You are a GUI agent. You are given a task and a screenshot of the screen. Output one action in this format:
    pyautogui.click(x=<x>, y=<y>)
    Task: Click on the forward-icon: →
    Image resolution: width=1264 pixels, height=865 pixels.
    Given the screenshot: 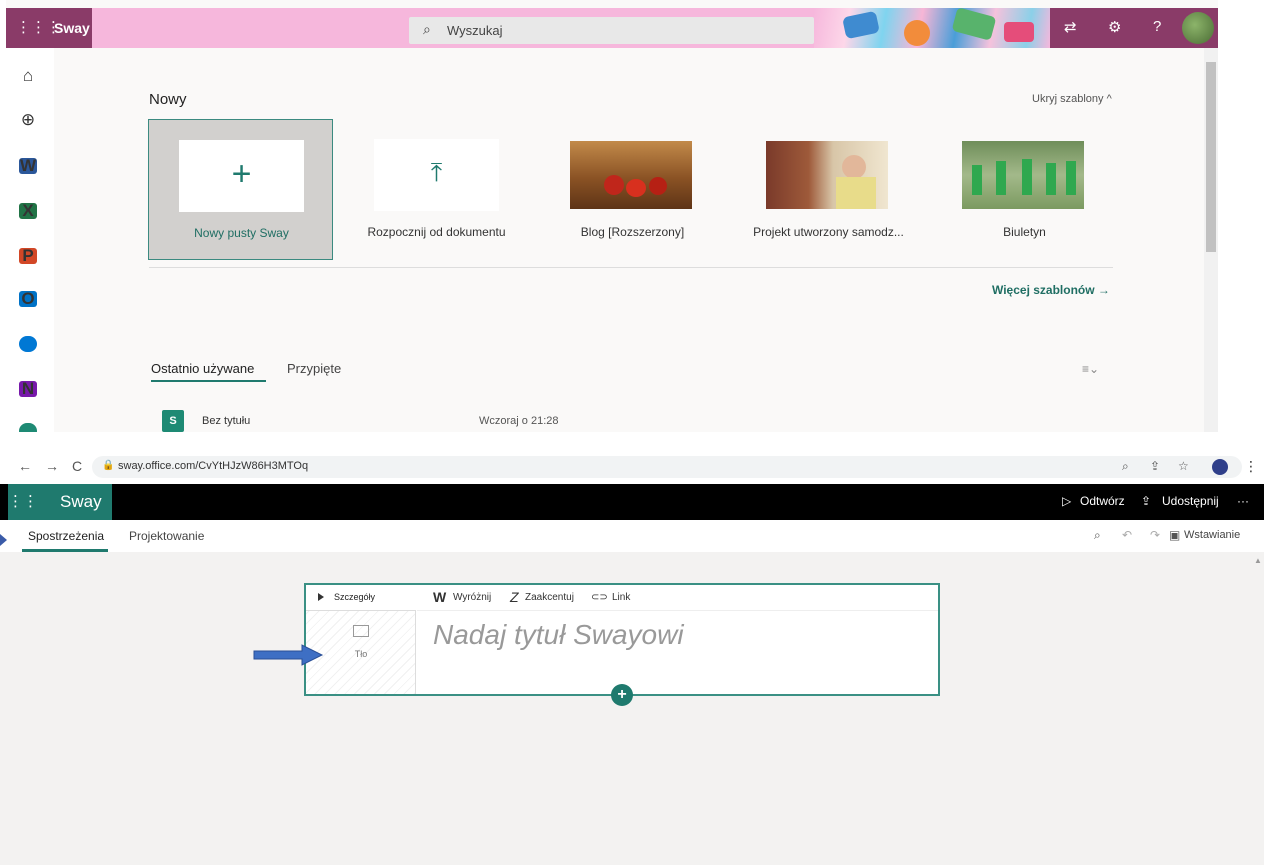 What is the action you would take?
    pyautogui.click(x=52, y=466)
    